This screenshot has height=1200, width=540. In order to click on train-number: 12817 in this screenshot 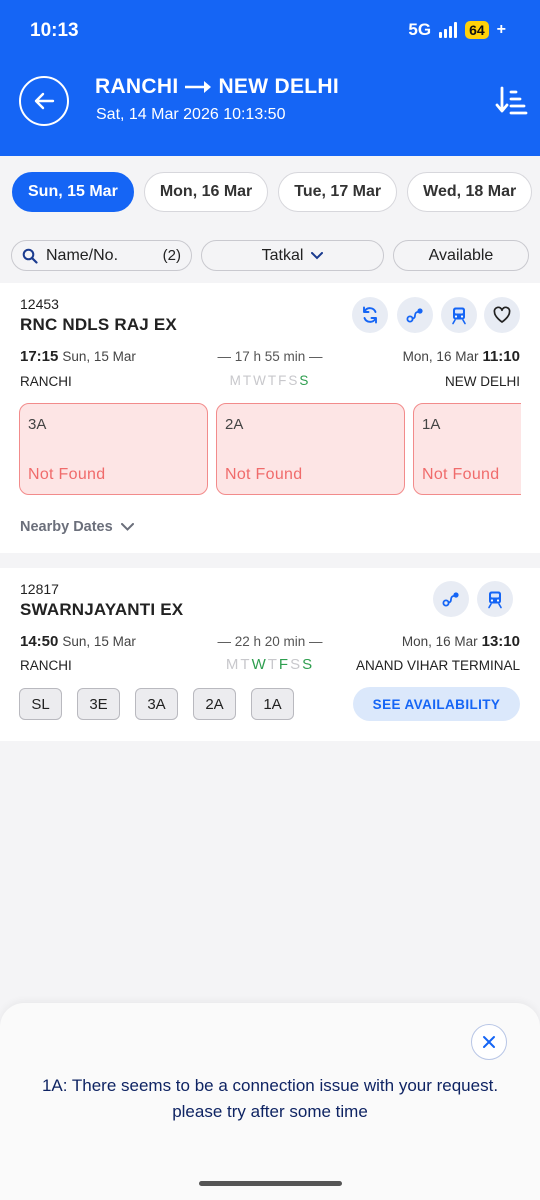, I will do `click(39, 589)`.